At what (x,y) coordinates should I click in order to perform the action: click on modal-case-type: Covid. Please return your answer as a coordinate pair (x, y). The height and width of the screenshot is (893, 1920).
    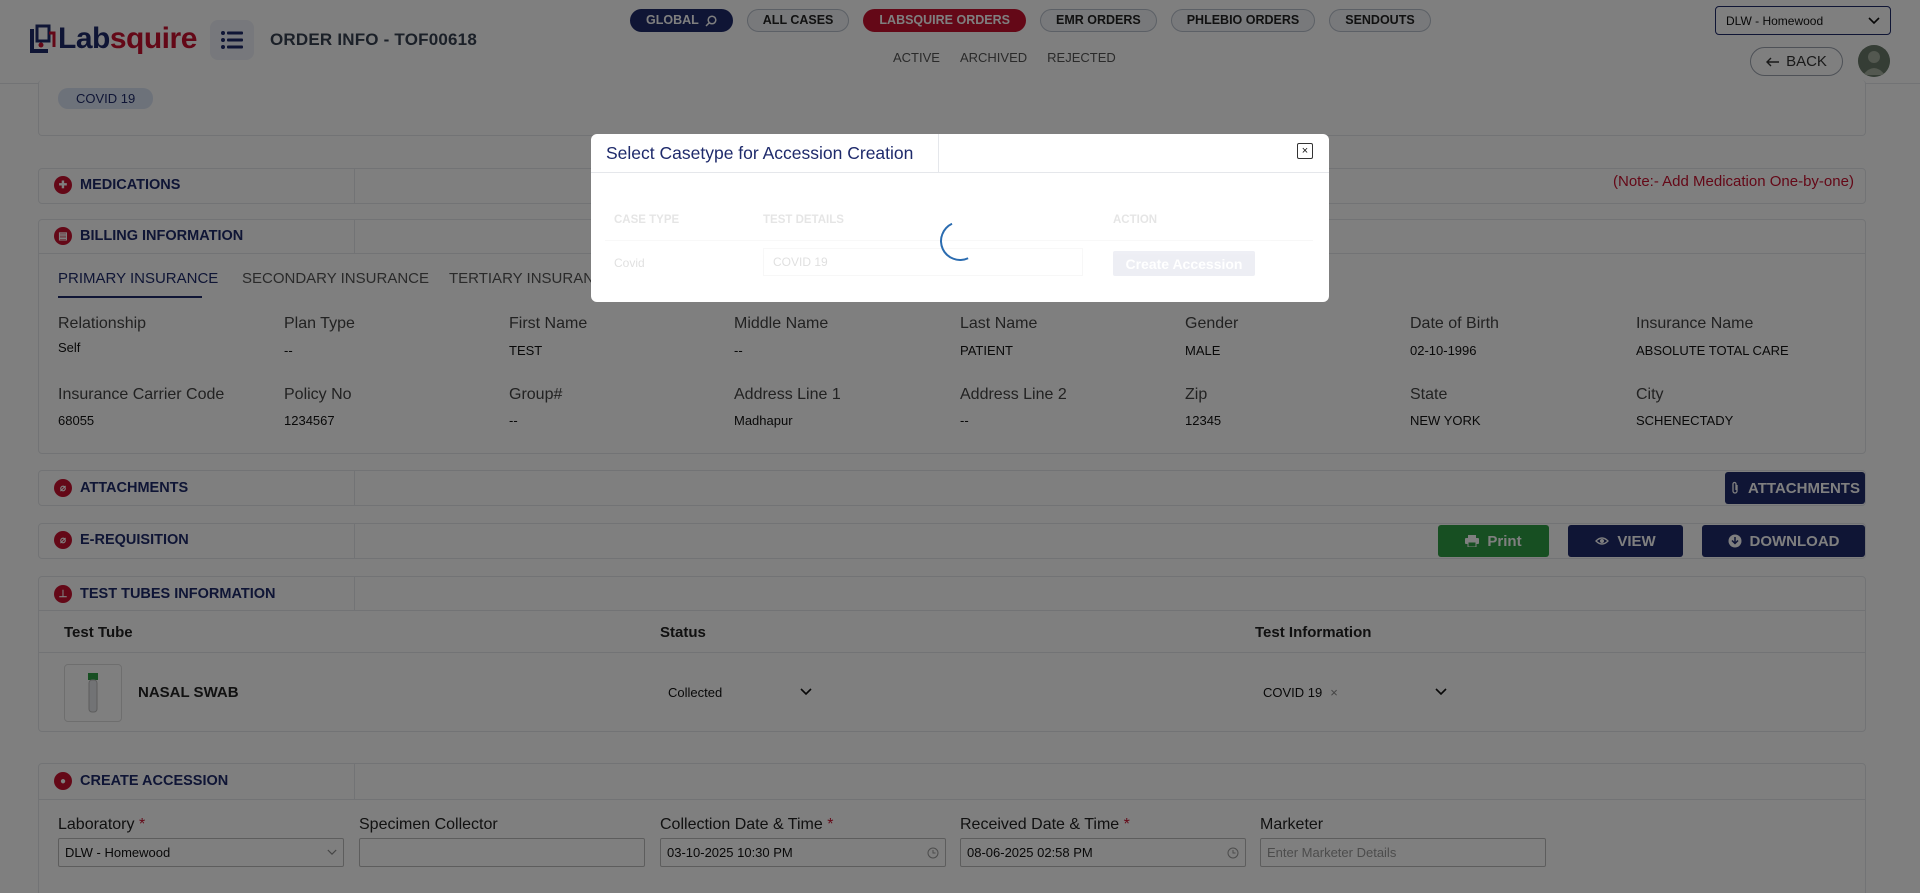
    Looking at the image, I should click on (629, 263).